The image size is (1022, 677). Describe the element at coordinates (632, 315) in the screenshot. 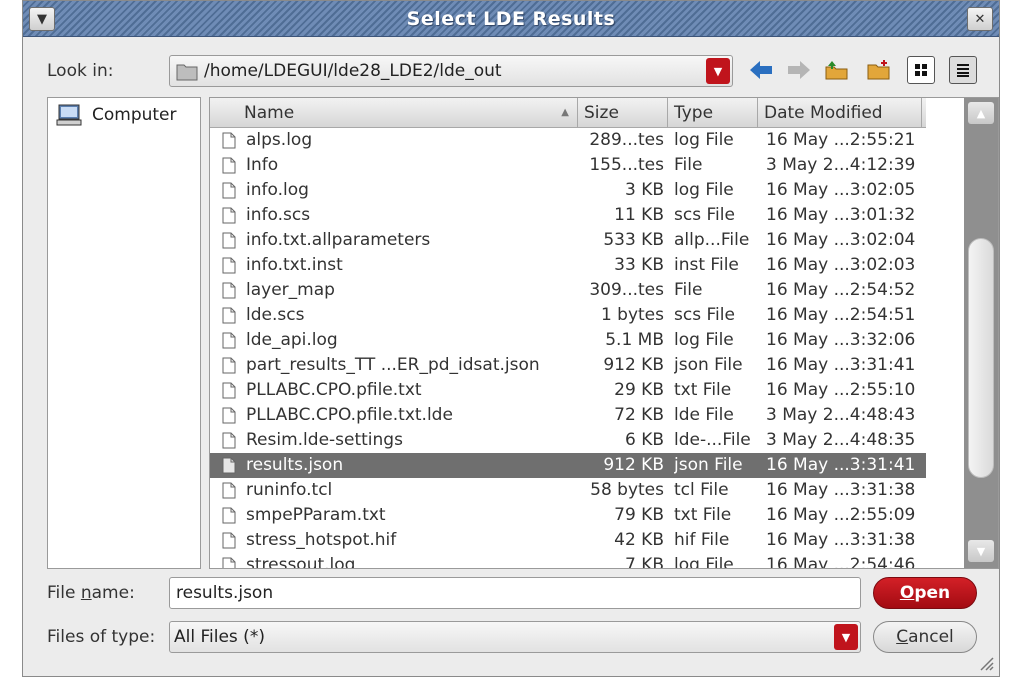

I see `file-size: 1 bytes` at that location.